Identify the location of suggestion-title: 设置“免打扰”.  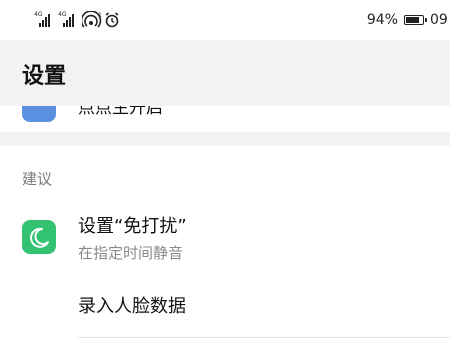
(132, 226).